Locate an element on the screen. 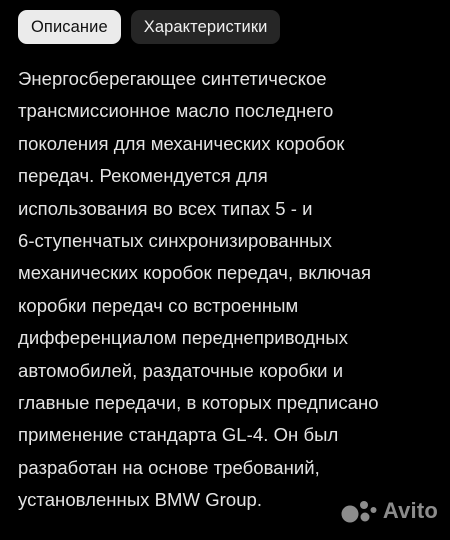 The height and width of the screenshot is (540, 450). description-line: передач. Рекомендуется для is located at coordinates (143, 176).